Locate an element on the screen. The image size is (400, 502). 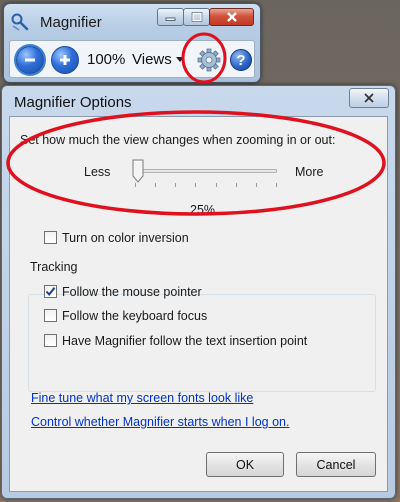
color-inversion-checkbox is located at coordinates (50, 237).